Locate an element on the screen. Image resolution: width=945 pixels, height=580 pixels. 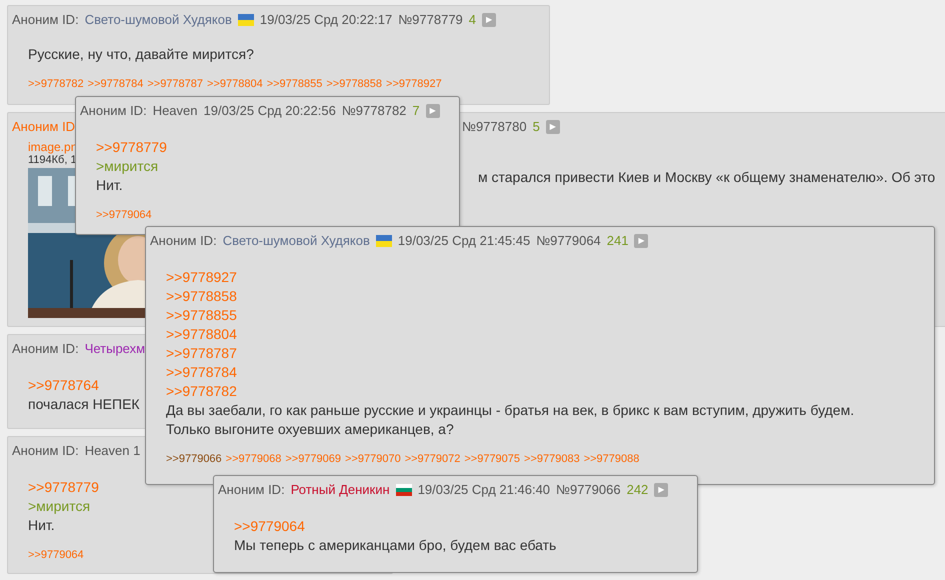
reply-link: >>9778782 is located at coordinates (201, 391).